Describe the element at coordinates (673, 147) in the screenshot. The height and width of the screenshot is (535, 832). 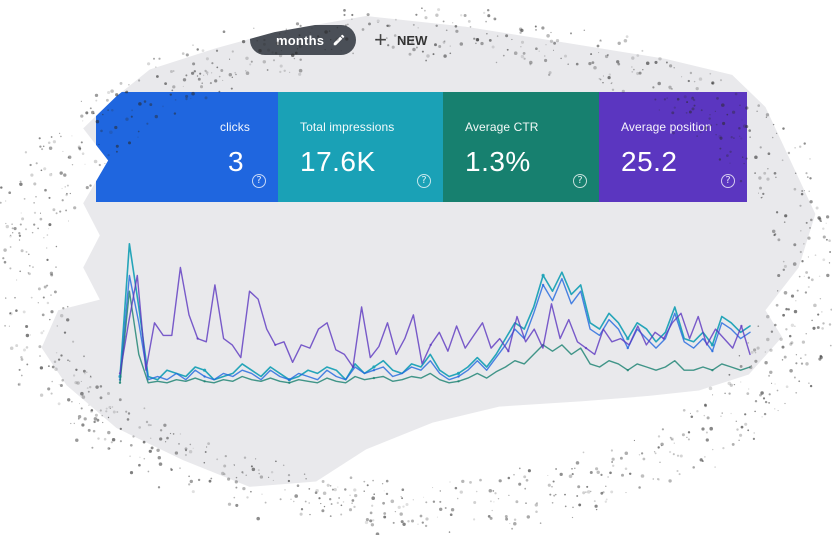
I see `metric-card-average-position: Average position 25.2 ?` at that location.